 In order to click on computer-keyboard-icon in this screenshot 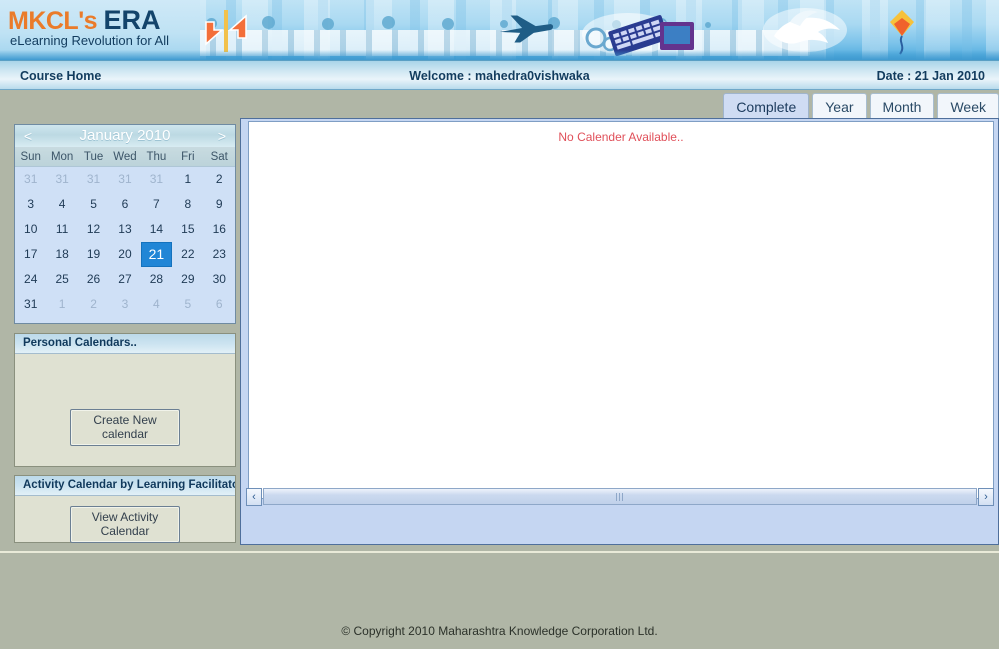, I will do `click(638, 34)`.